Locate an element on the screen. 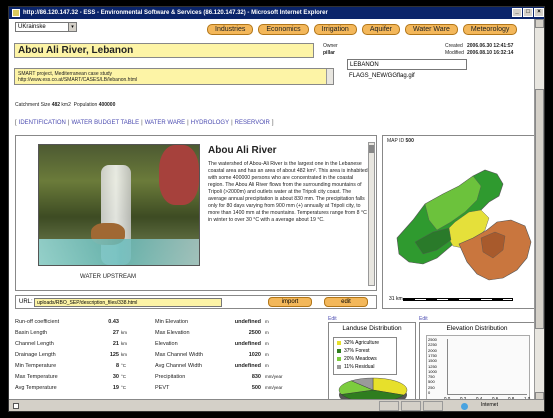 The image size is (553, 418). tab-irrigation: Irrigation is located at coordinates (335, 29).